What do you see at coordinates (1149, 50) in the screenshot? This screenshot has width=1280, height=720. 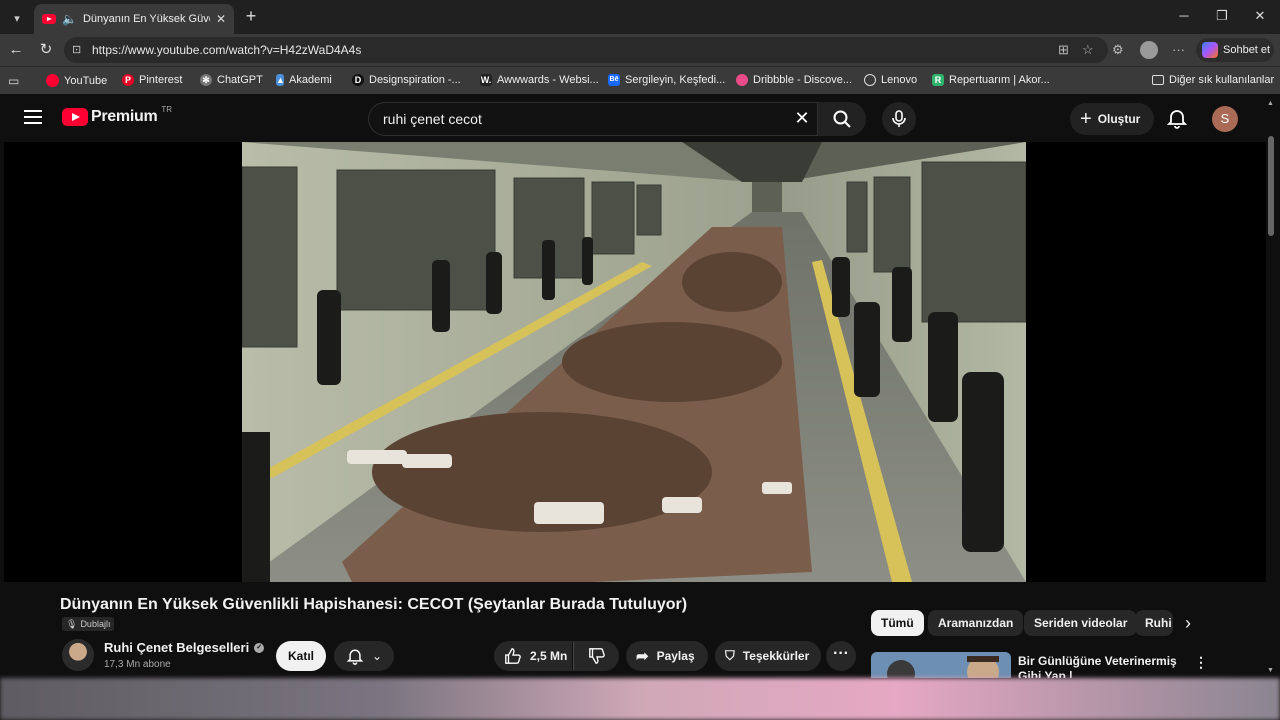 I see `profile-icon` at bounding box center [1149, 50].